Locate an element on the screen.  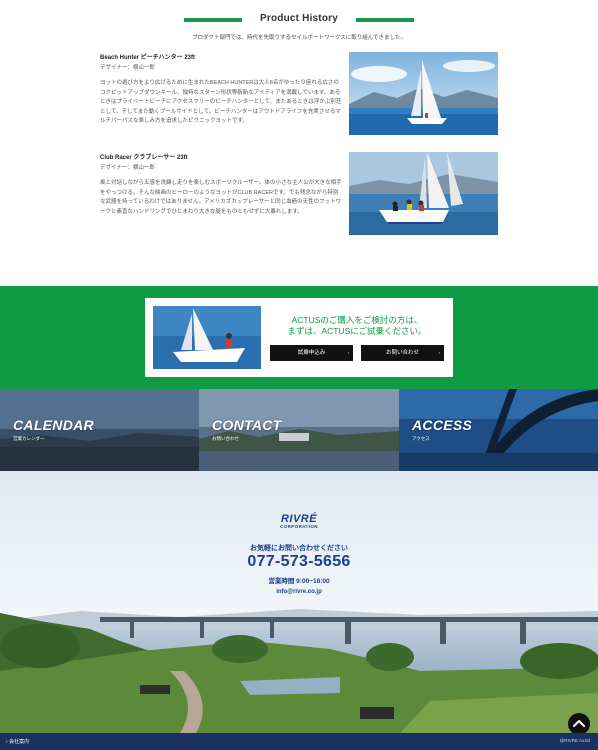
company-link-label: 会社案内 is located at coordinates (19, 742).